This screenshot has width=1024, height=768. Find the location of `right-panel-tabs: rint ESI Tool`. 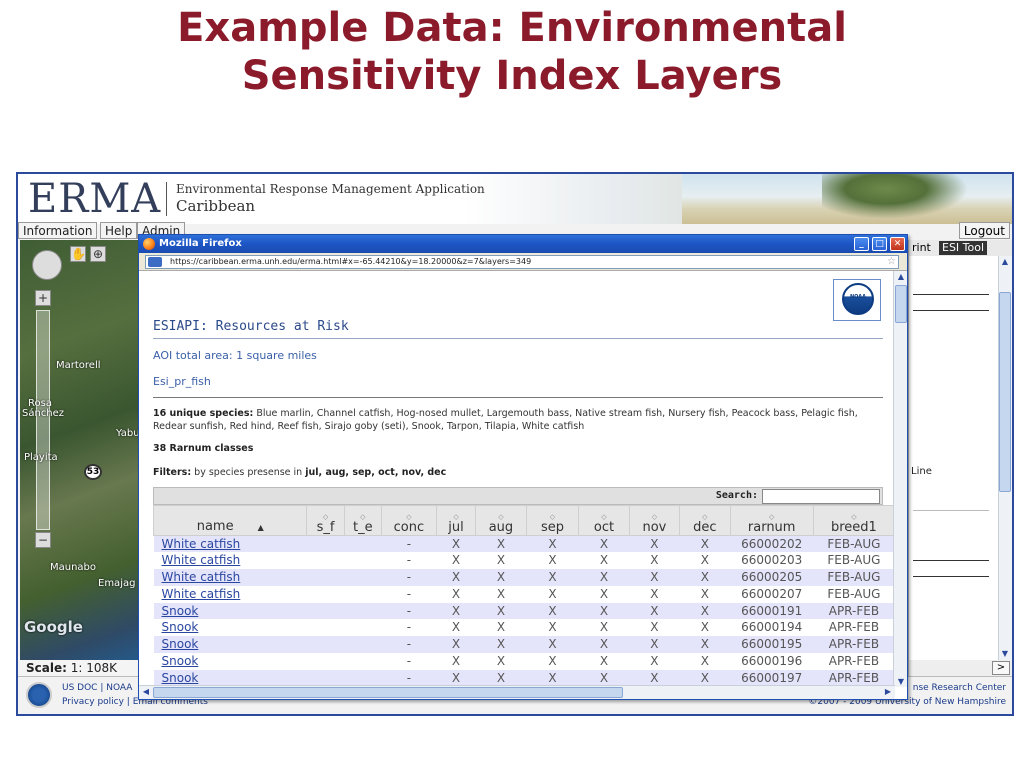

right-panel-tabs: rint ESI Tool is located at coordinates (960, 248).